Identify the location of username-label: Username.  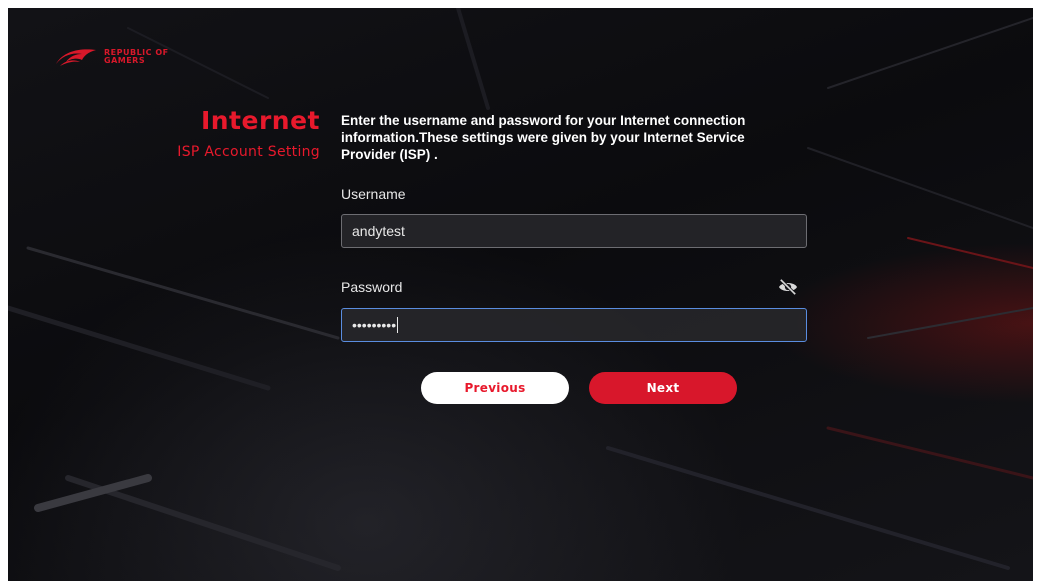
(373, 194).